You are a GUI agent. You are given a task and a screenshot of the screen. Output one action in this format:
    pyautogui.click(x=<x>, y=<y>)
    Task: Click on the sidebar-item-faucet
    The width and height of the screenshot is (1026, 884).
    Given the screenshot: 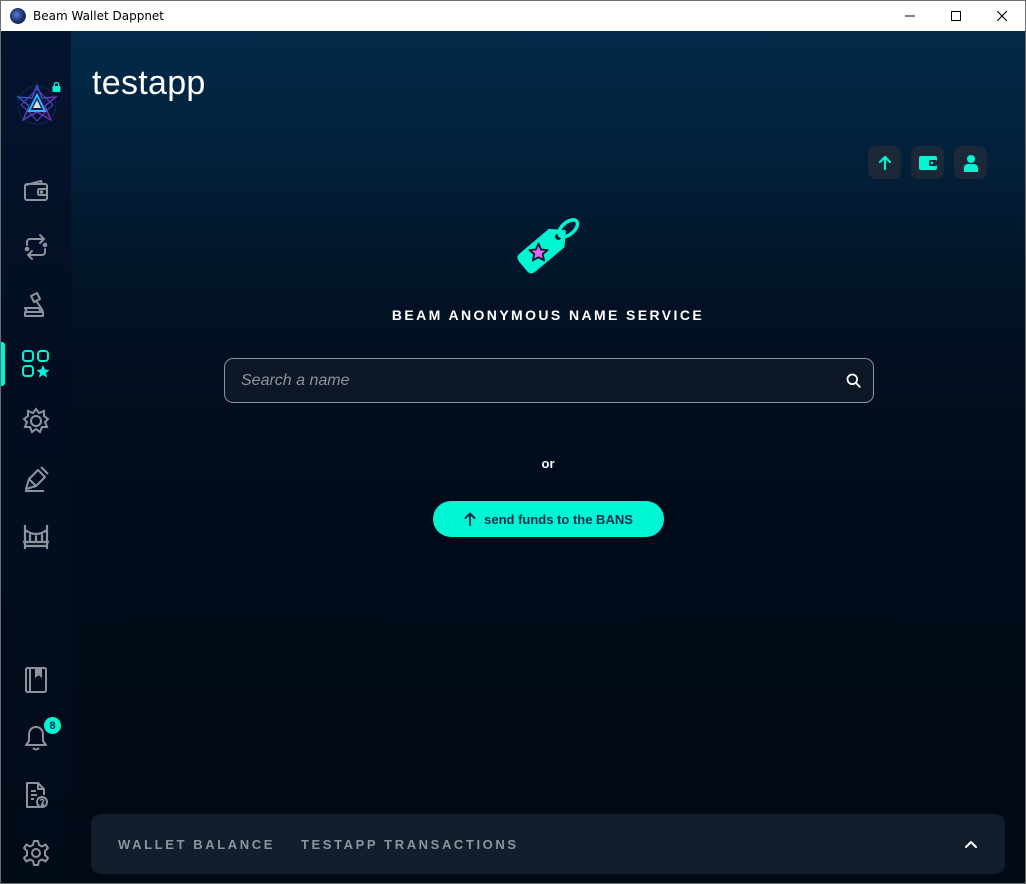 What is the action you would take?
    pyautogui.click(x=36, y=421)
    